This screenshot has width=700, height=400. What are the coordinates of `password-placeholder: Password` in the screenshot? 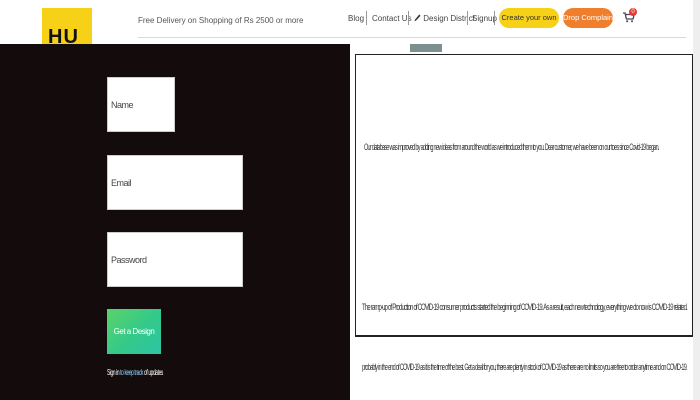 It's located at (129, 260).